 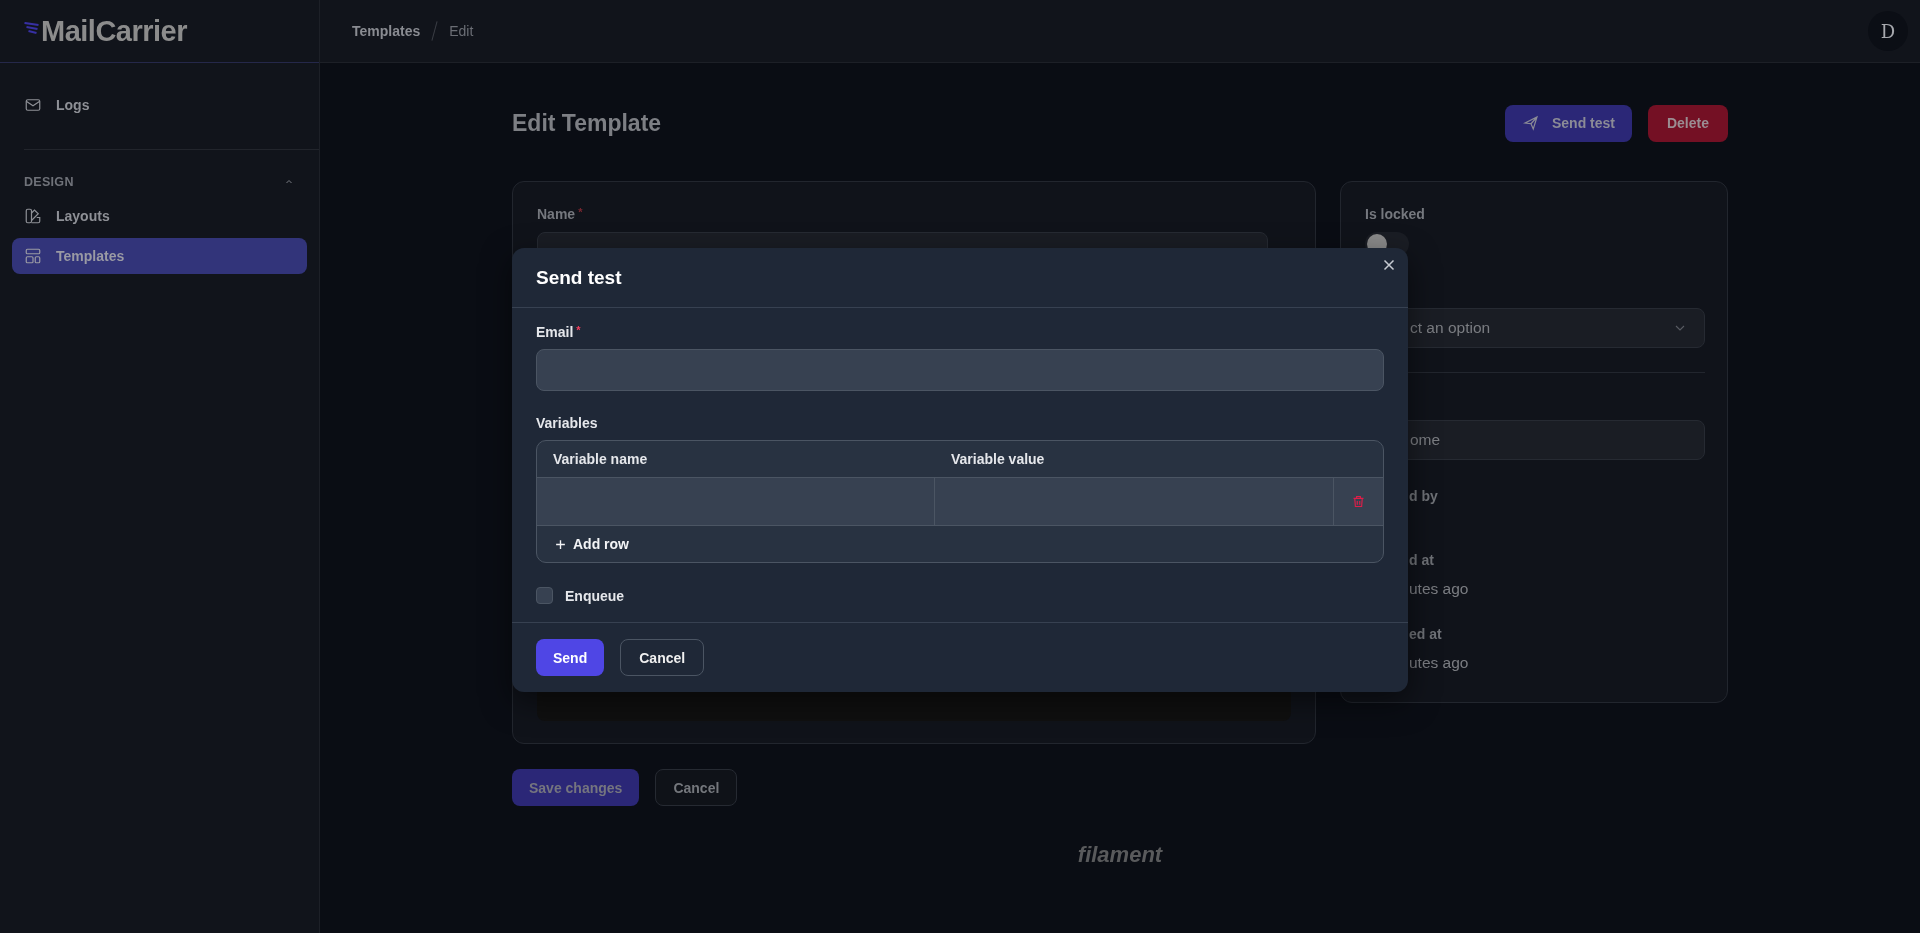 I want to click on column-header: Variable value, so click(x=998, y=459).